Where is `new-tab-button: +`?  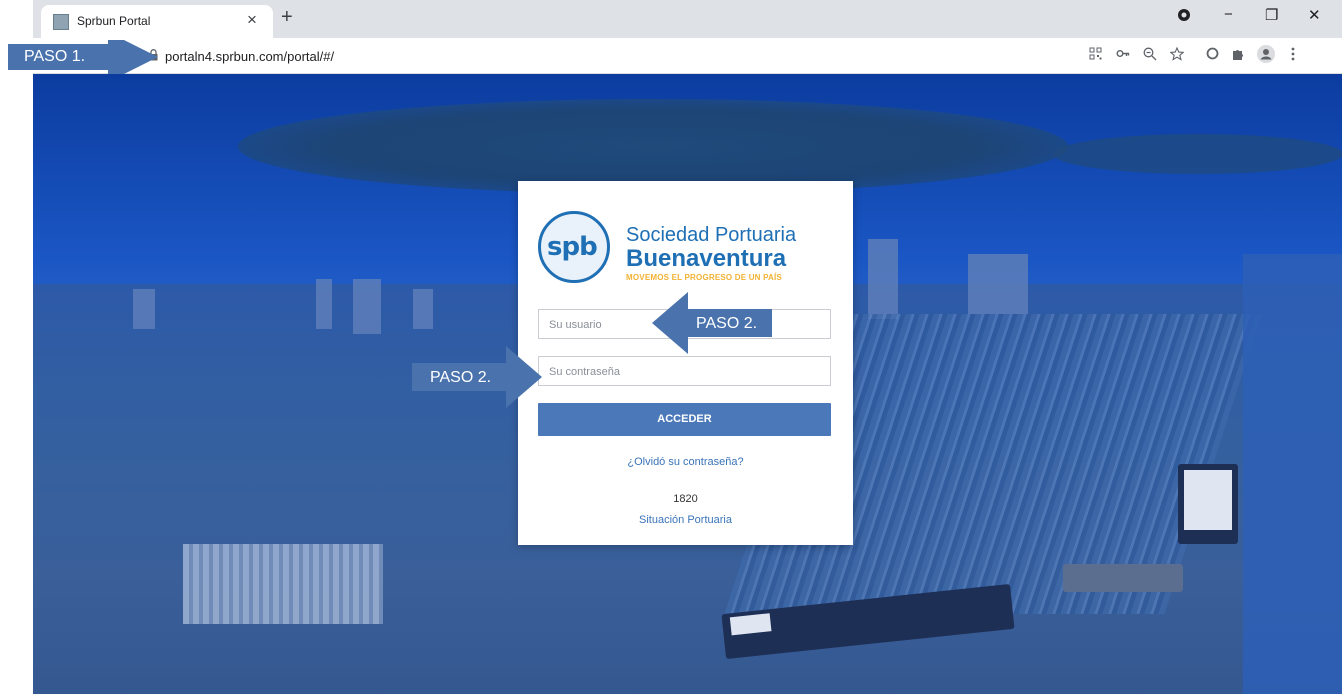 new-tab-button: + is located at coordinates (287, 17).